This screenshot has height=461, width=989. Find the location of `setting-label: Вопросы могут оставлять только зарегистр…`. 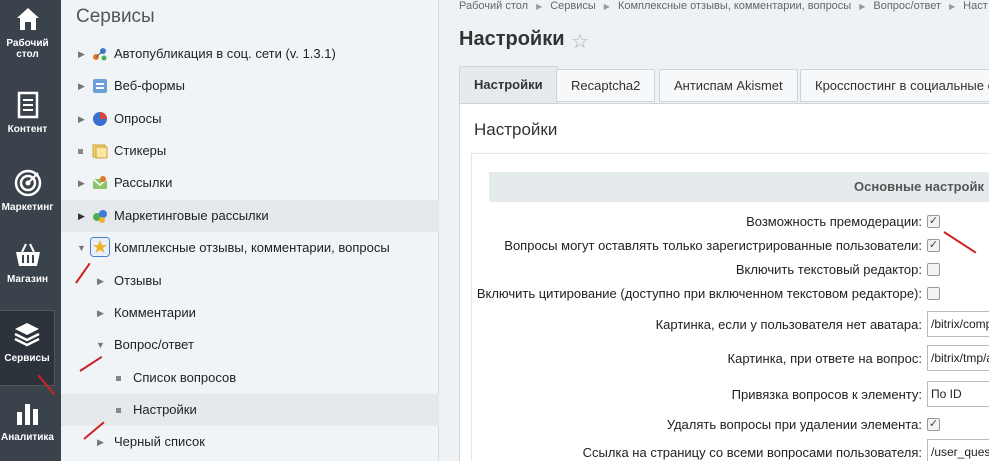

setting-label: Вопросы могут оставлять только зарегистр… is located at coordinates (713, 245).